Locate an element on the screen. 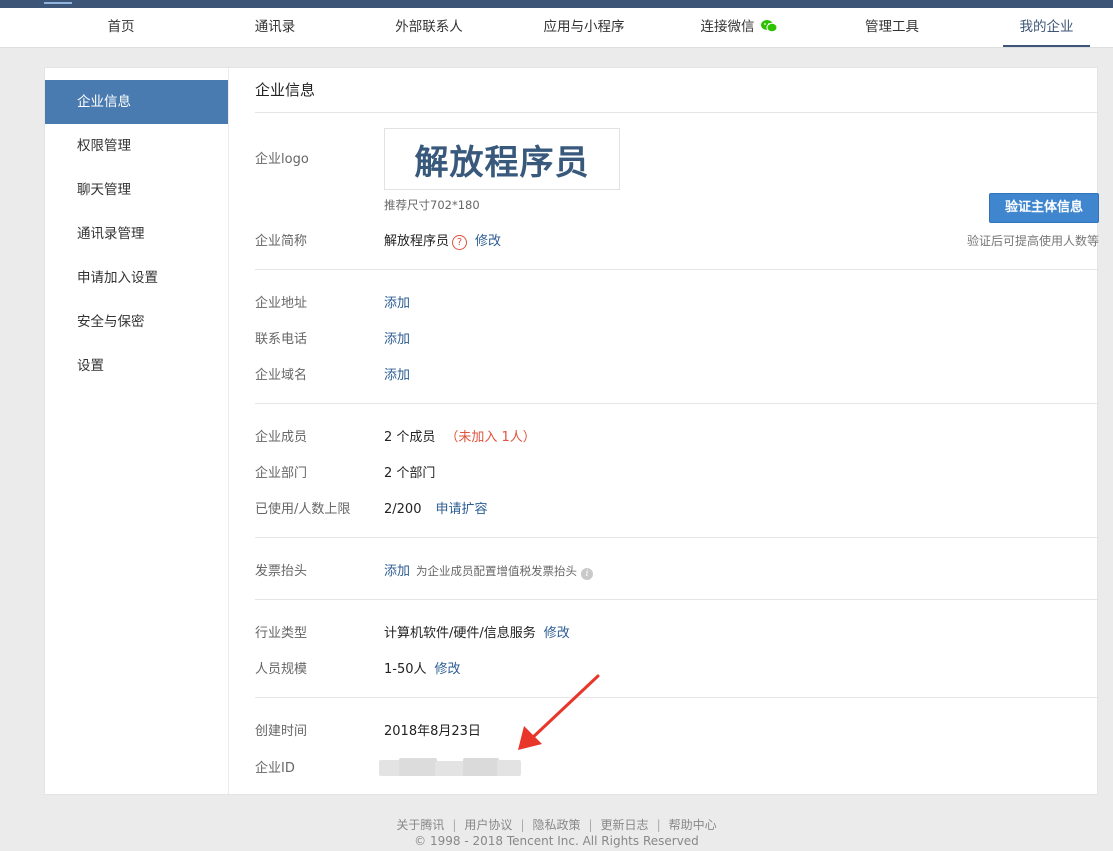 This screenshot has height=851, width=1113. industry-row: 计算机软件/硬件/信息服务 修改 is located at coordinates (477, 631).